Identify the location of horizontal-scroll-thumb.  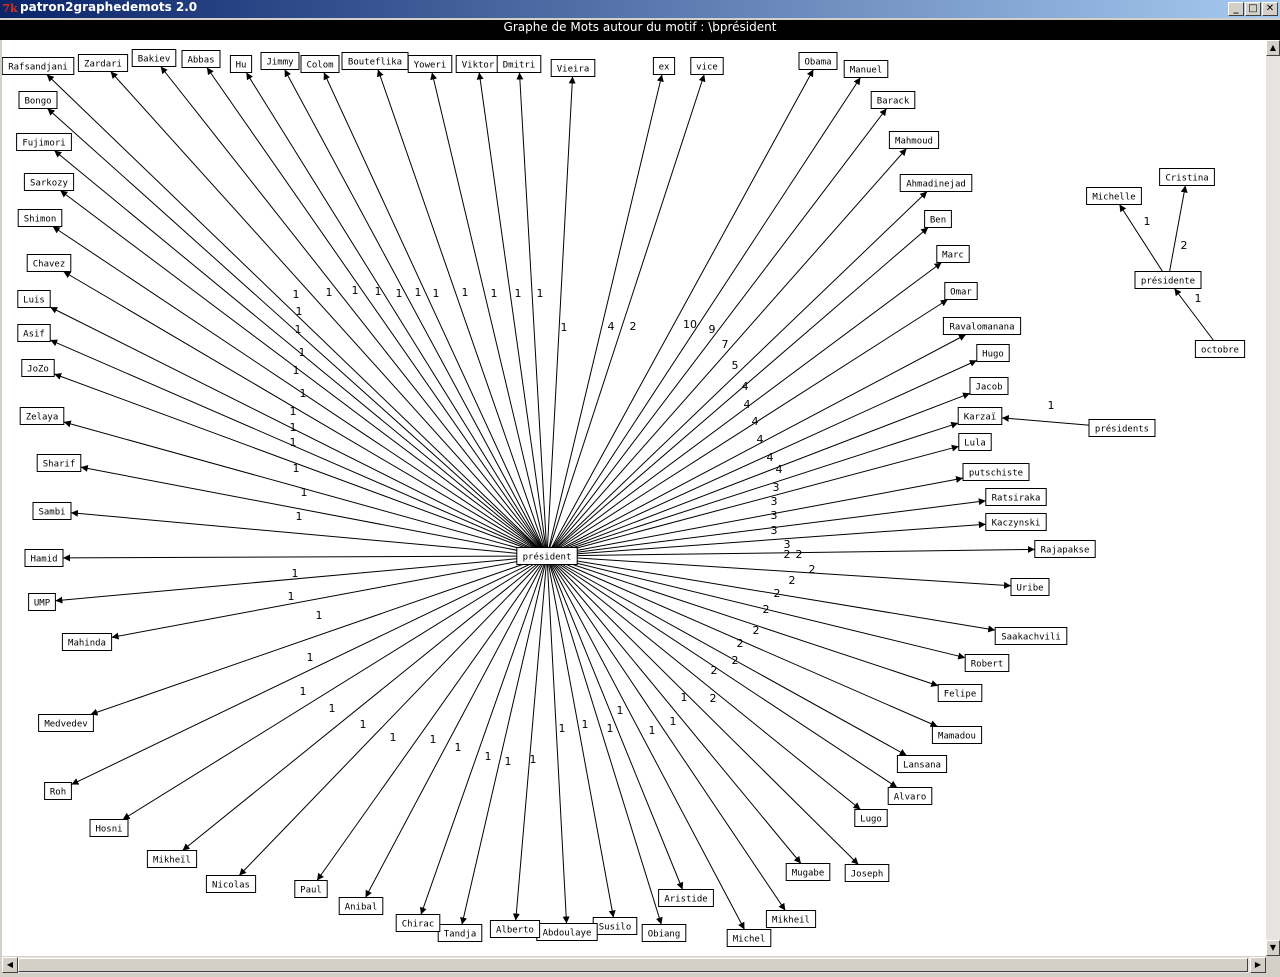
(633, 965).